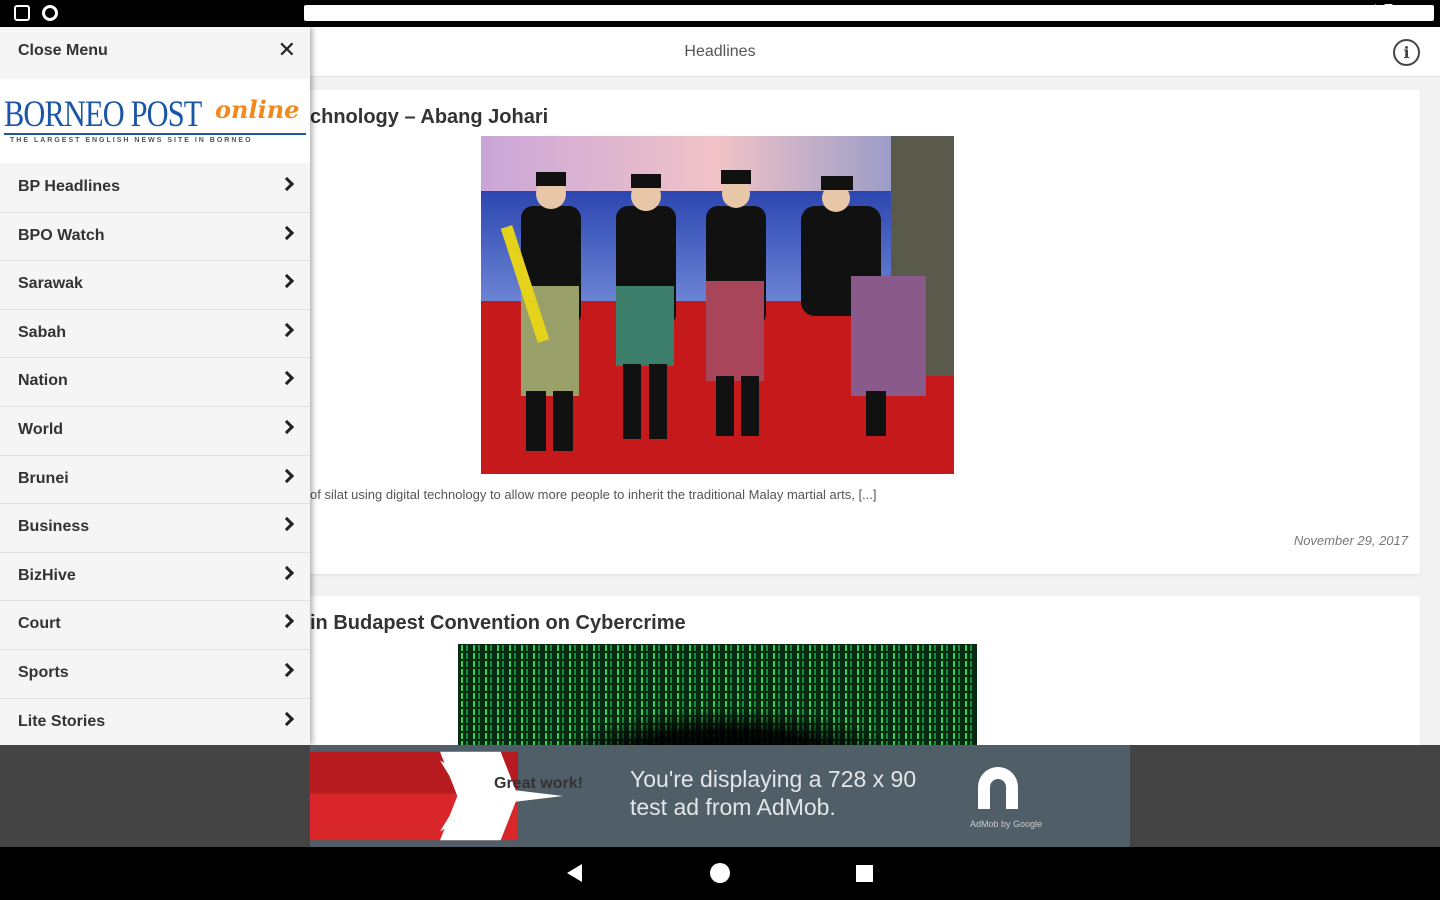 Image resolution: width=1440 pixels, height=900 pixels. Describe the element at coordinates (42, 332) in the screenshot. I see `menu-item-label: Sabah` at that location.